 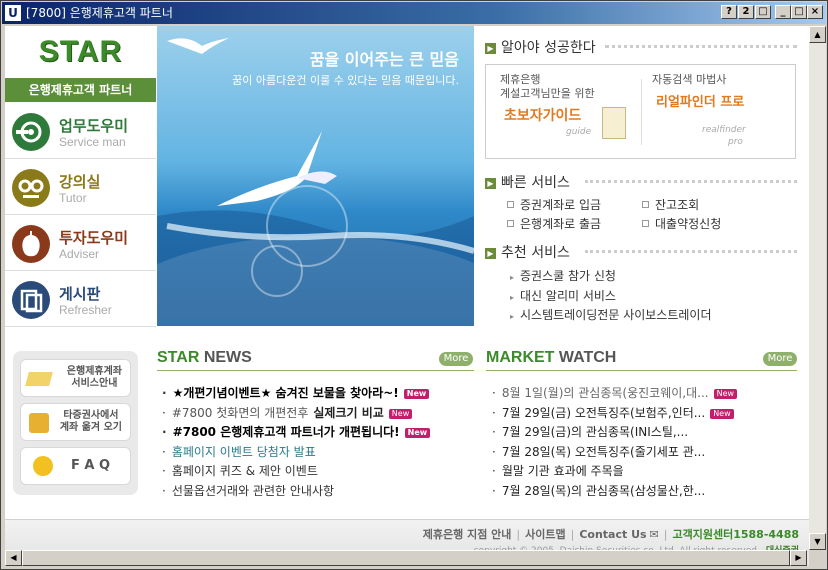 What do you see at coordinates (551, 357) in the screenshot?
I see `market-watch-title: MARKET WATCH` at bounding box center [551, 357].